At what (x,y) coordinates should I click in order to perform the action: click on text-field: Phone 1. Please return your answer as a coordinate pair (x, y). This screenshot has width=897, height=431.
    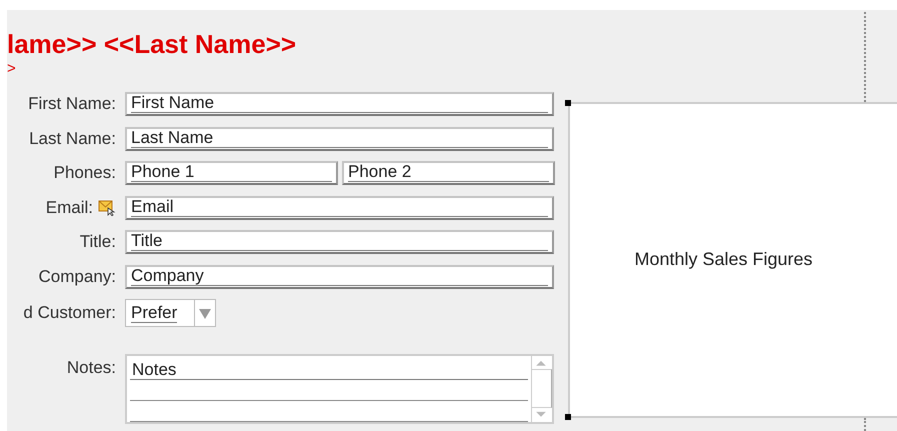
    Looking at the image, I should click on (231, 173).